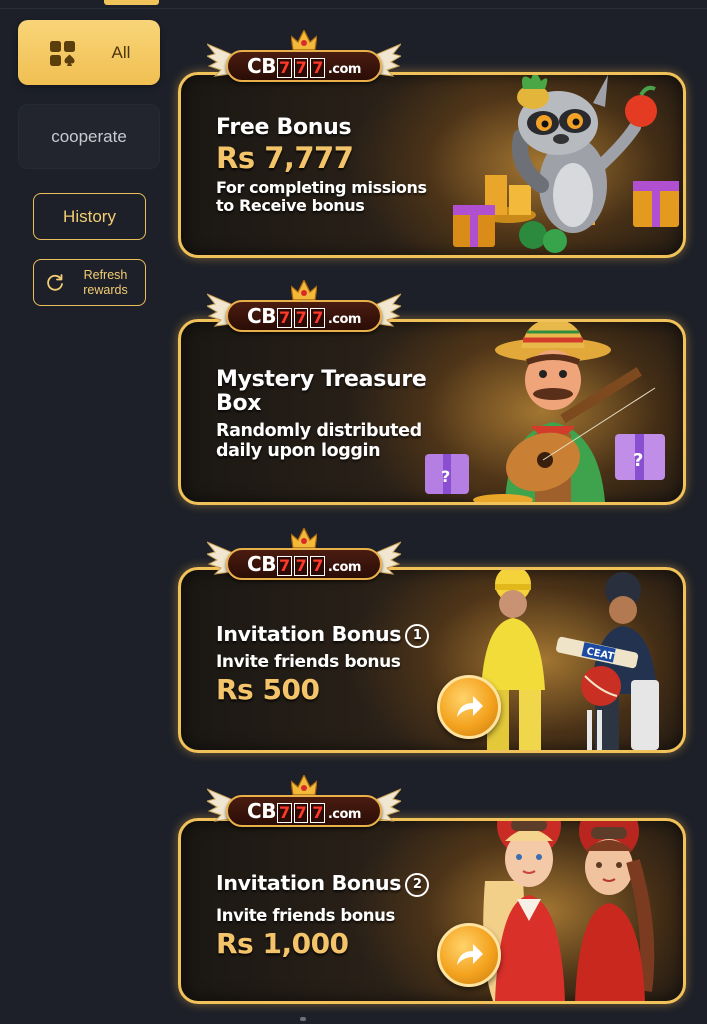 This screenshot has width=707, height=1024. I want to click on card-description-line: Randomly distributed, so click(319, 431).